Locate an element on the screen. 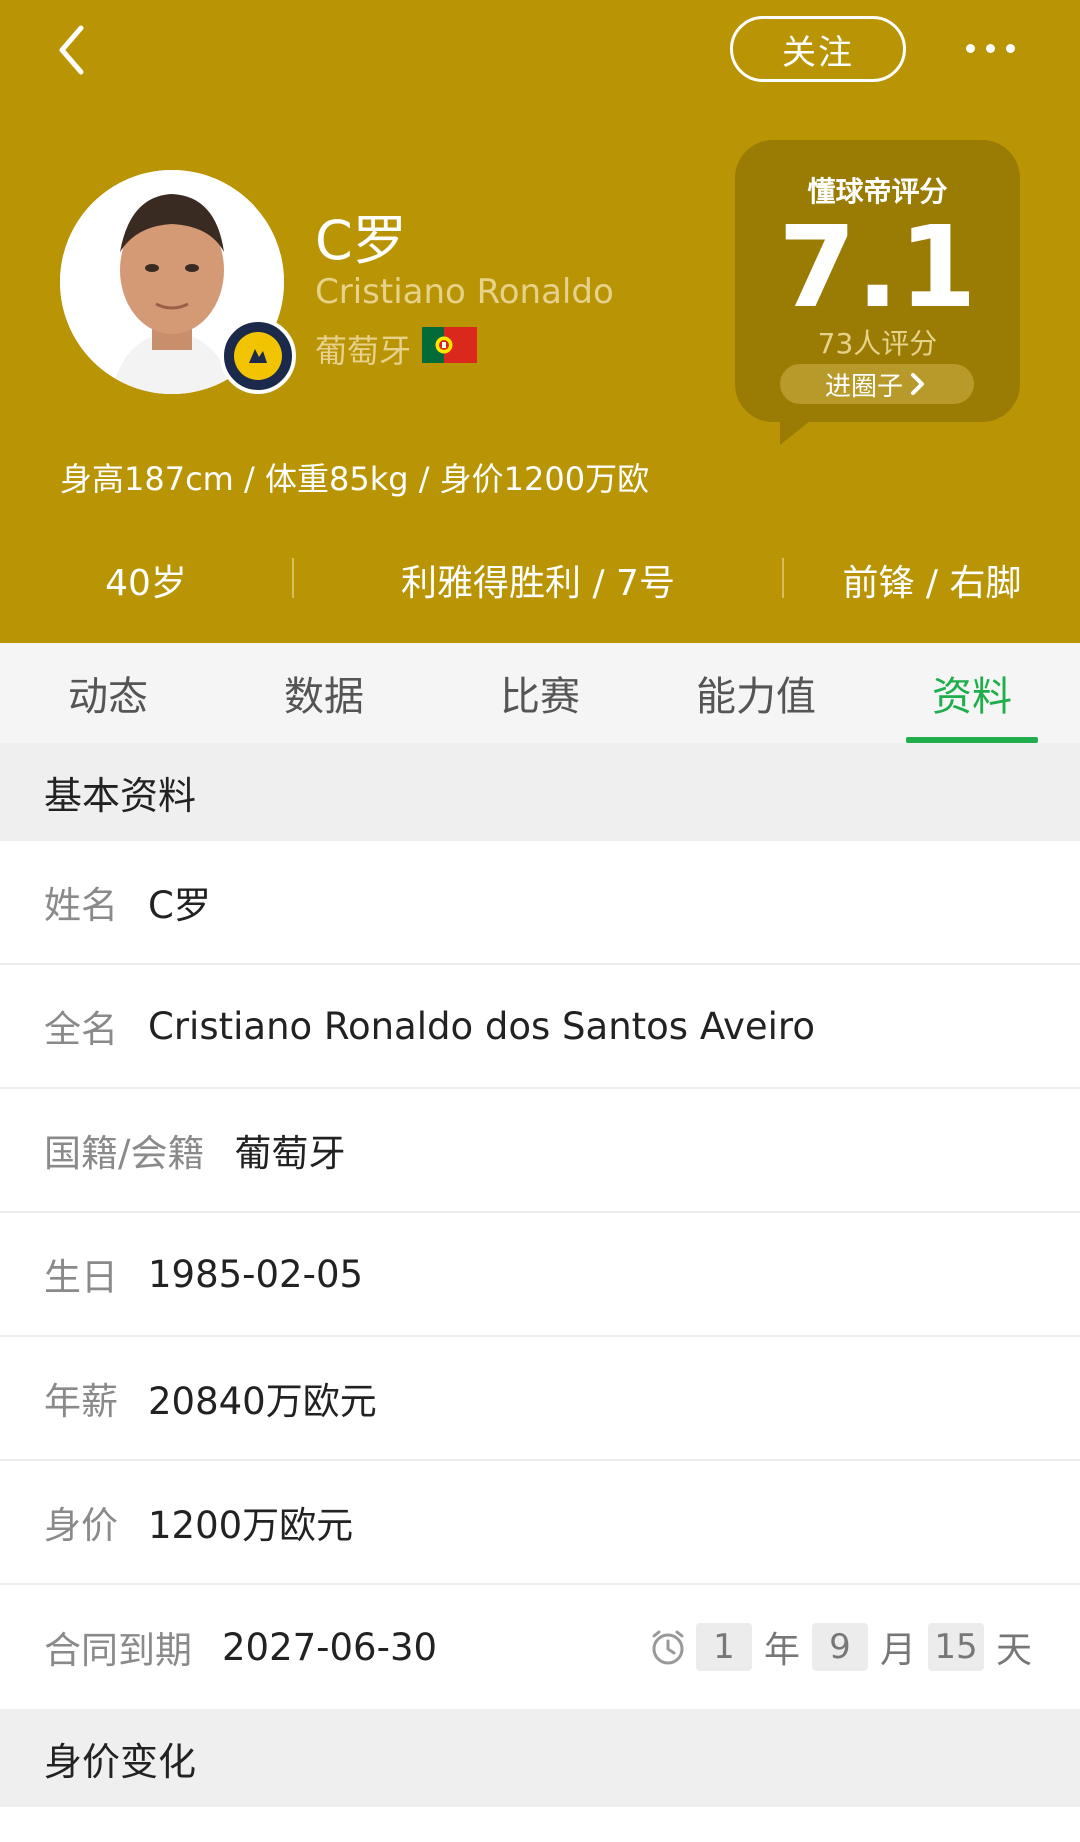 This screenshot has width=1080, height=1842. row-label: 生日 is located at coordinates (81, 1277).